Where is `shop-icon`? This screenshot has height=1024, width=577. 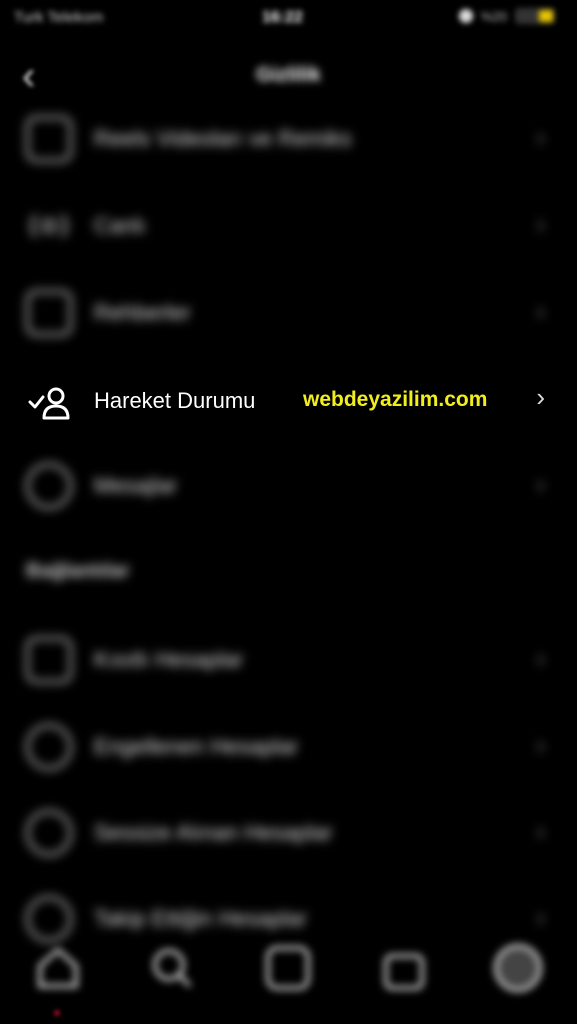 shop-icon is located at coordinates (404, 968).